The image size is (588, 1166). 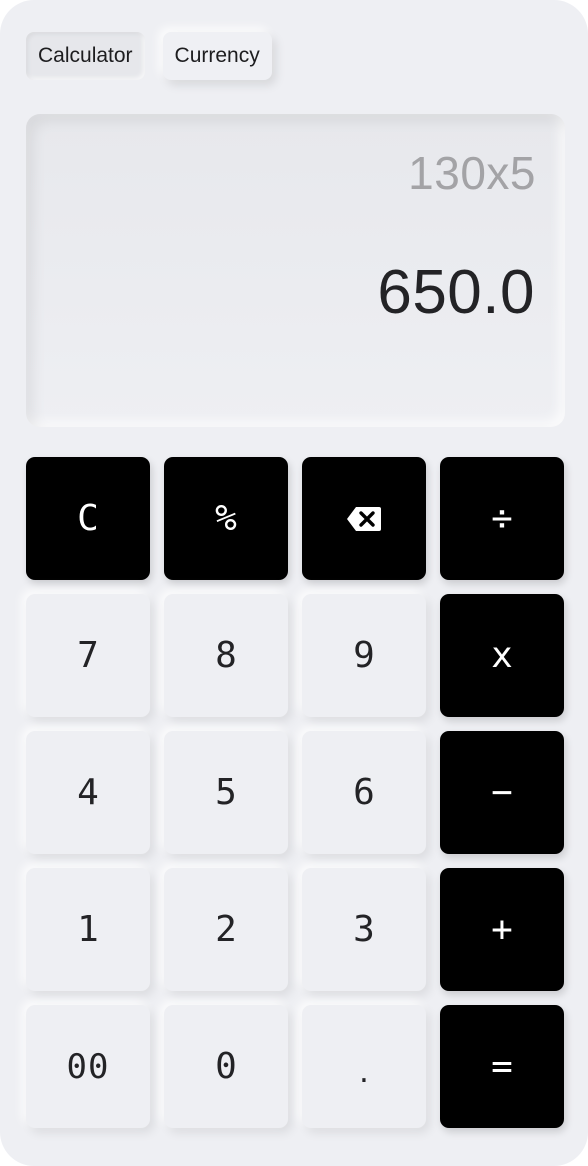 I want to click on plus-label: +, so click(x=502, y=929).